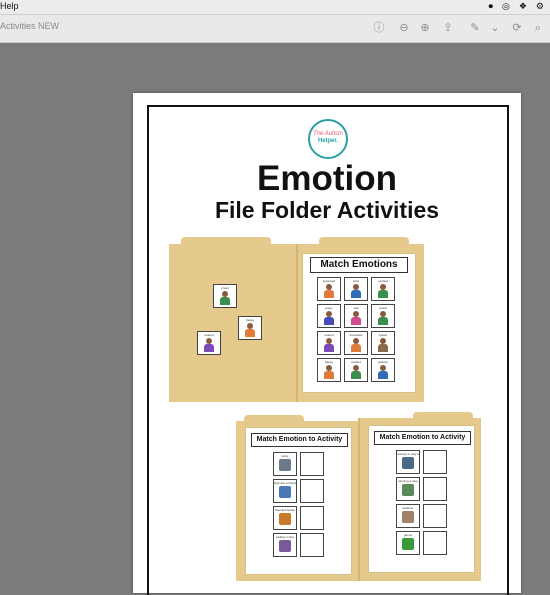 The height and width of the screenshot is (595, 550). I want to click on emotion-grid-card: frustrated, so click(356, 343).